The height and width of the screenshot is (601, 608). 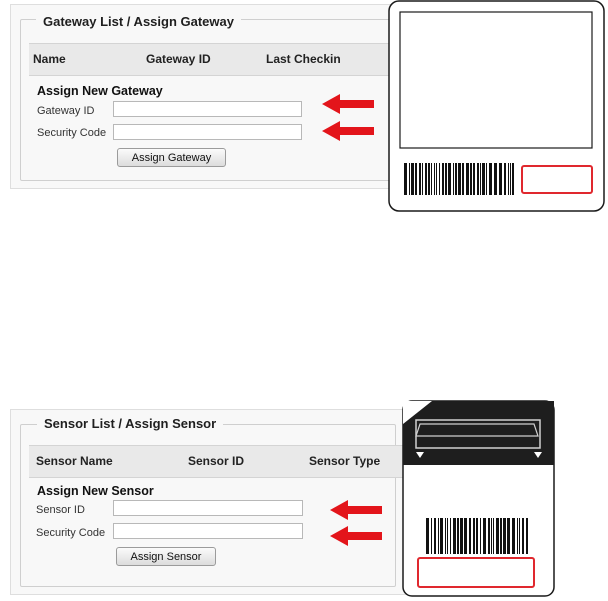 What do you see at coordinates (208, 508) in the screenshot?
I see `sensor-id-input` at bounding box center [208, 508].